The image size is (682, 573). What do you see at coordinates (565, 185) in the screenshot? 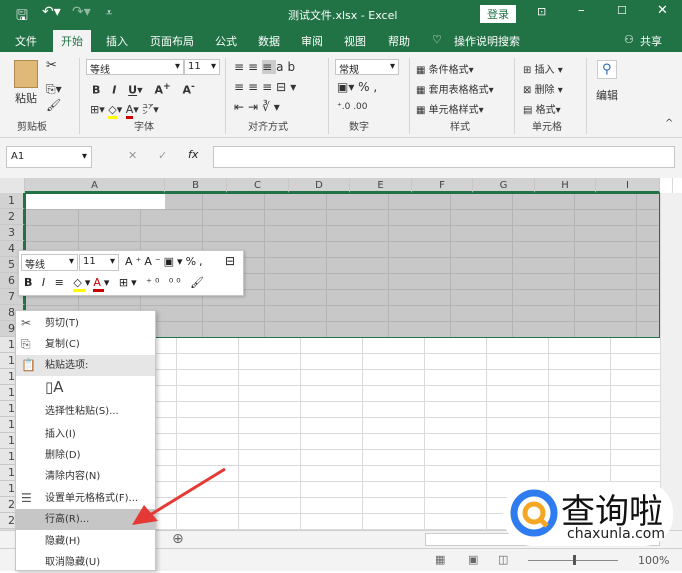
I see `column-header: H` at bounding box center [565, 185].